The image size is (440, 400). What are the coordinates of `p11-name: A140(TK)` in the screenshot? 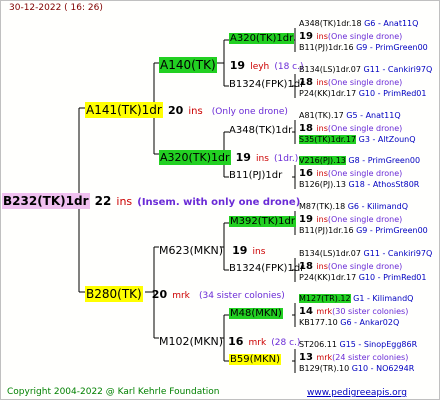 It's located at (188, 65).